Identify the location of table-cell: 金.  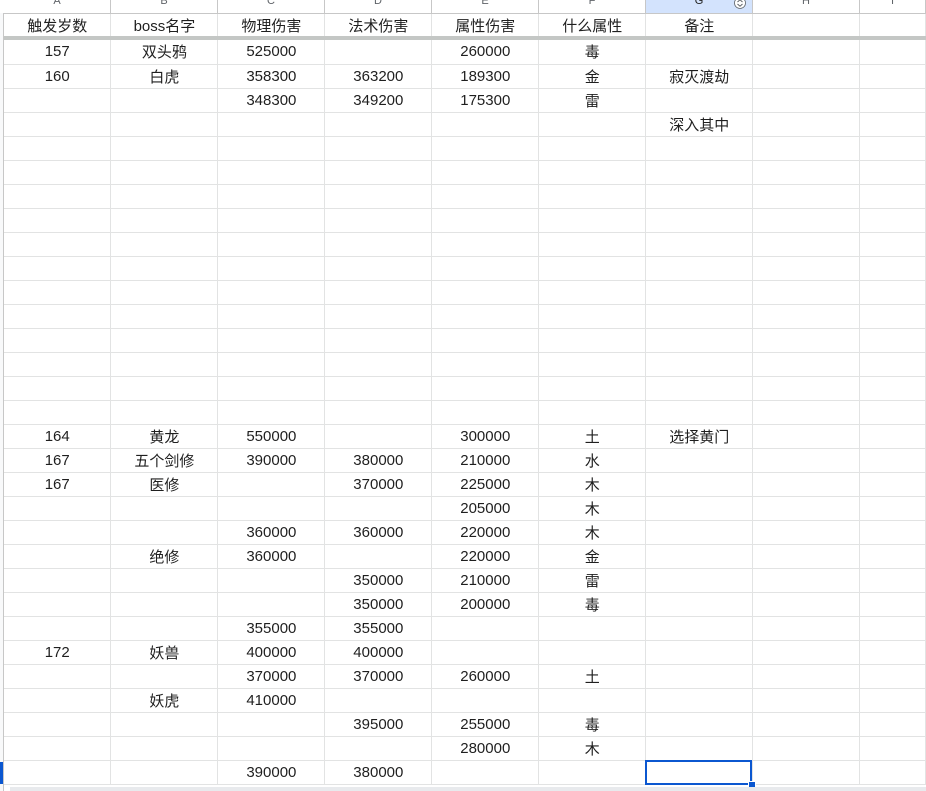
(592, 76).